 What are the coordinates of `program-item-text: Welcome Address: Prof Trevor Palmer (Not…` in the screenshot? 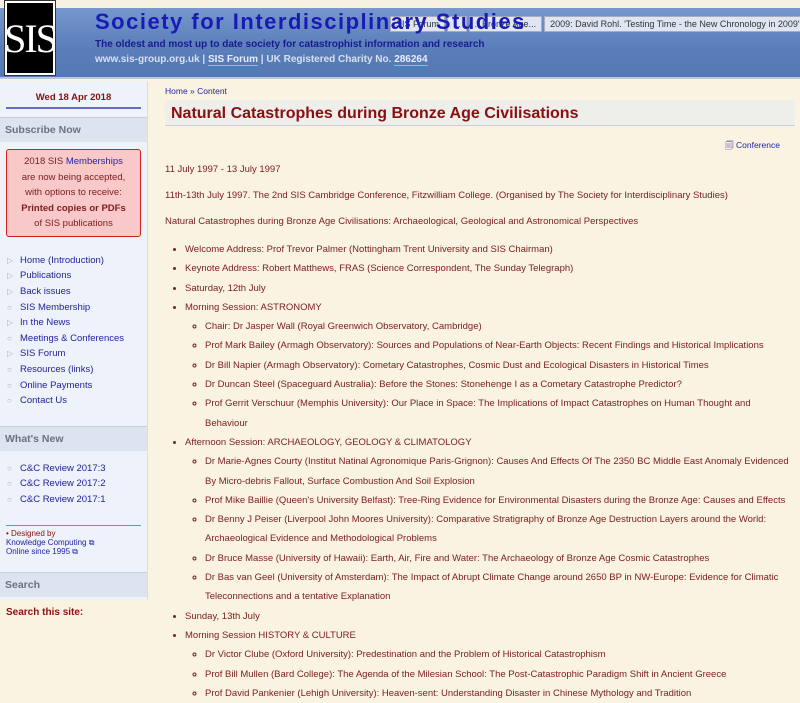 It's located at (369, 249).